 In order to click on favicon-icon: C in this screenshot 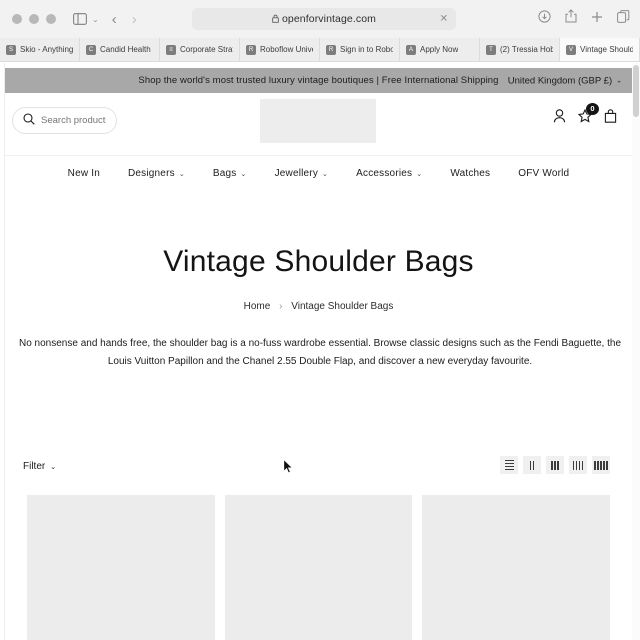, I will do `click(91, 49)`.